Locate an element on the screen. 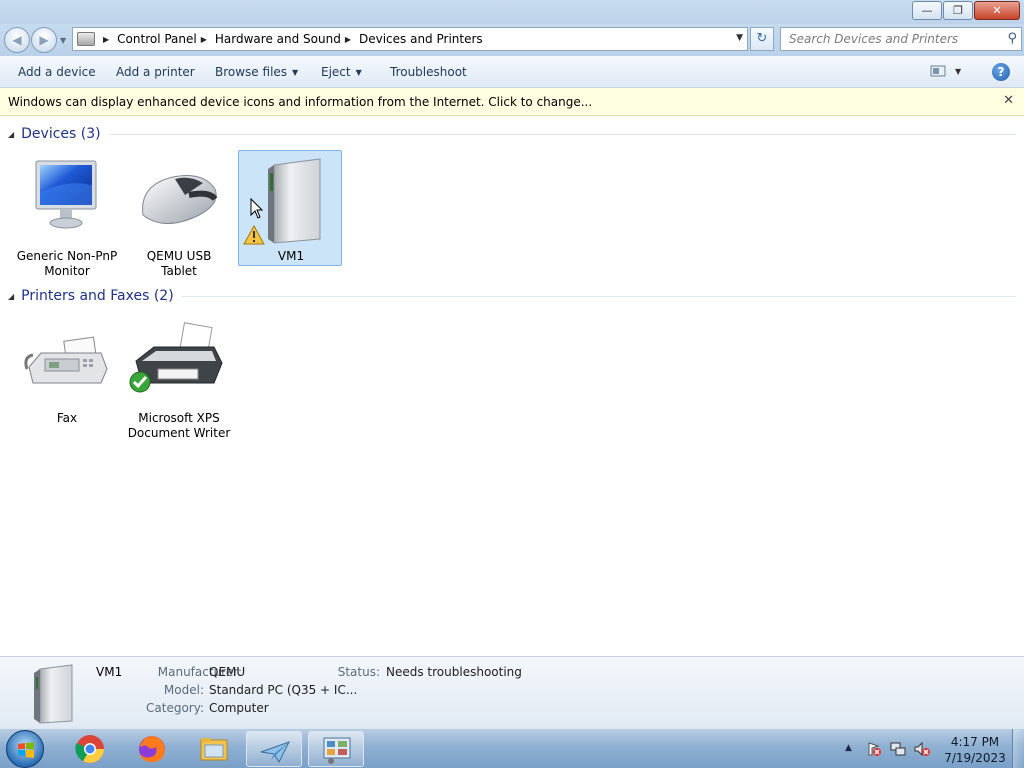  control-panel-taskbar-button is located at coordinates (336, 749).